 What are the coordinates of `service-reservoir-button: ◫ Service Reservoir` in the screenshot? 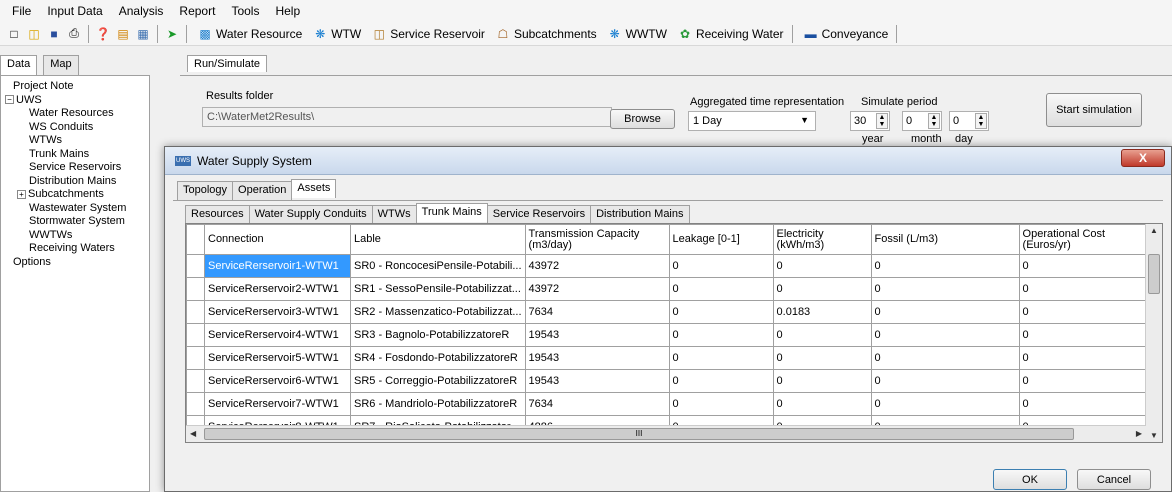 It's located at (427, 34).